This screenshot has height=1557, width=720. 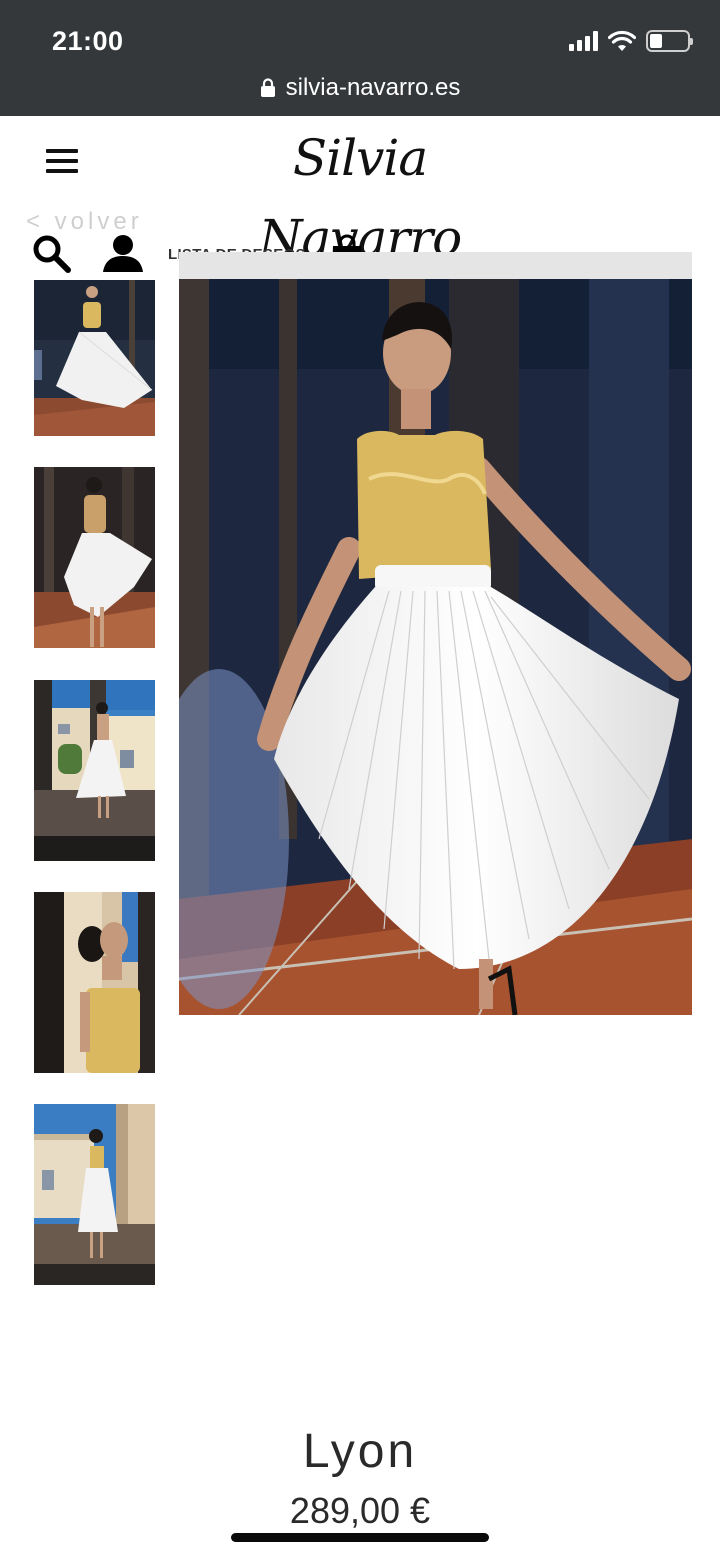 What do you see at coordinates (373, 87) in the screenshot?
I see `url-text: silvia-navarro.es` at bounding box center [373, 87].